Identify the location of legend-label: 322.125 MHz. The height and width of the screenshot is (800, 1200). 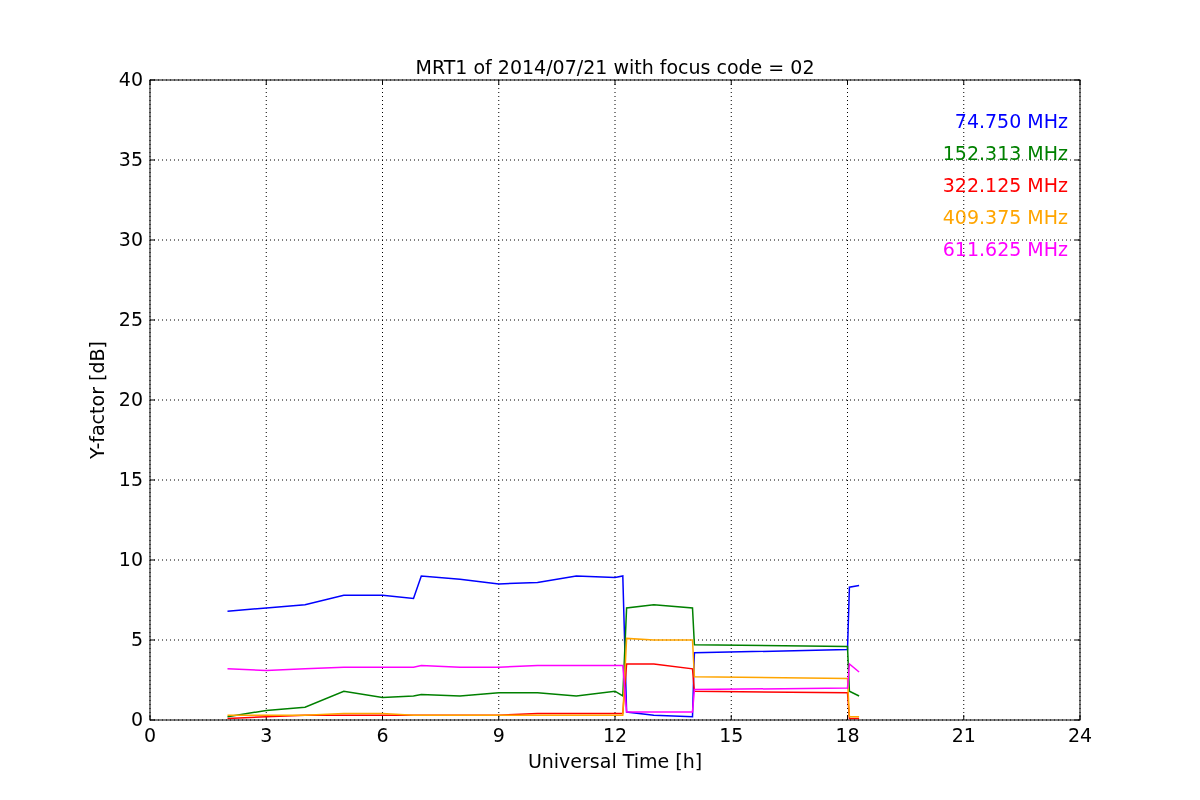
(1005, 185).